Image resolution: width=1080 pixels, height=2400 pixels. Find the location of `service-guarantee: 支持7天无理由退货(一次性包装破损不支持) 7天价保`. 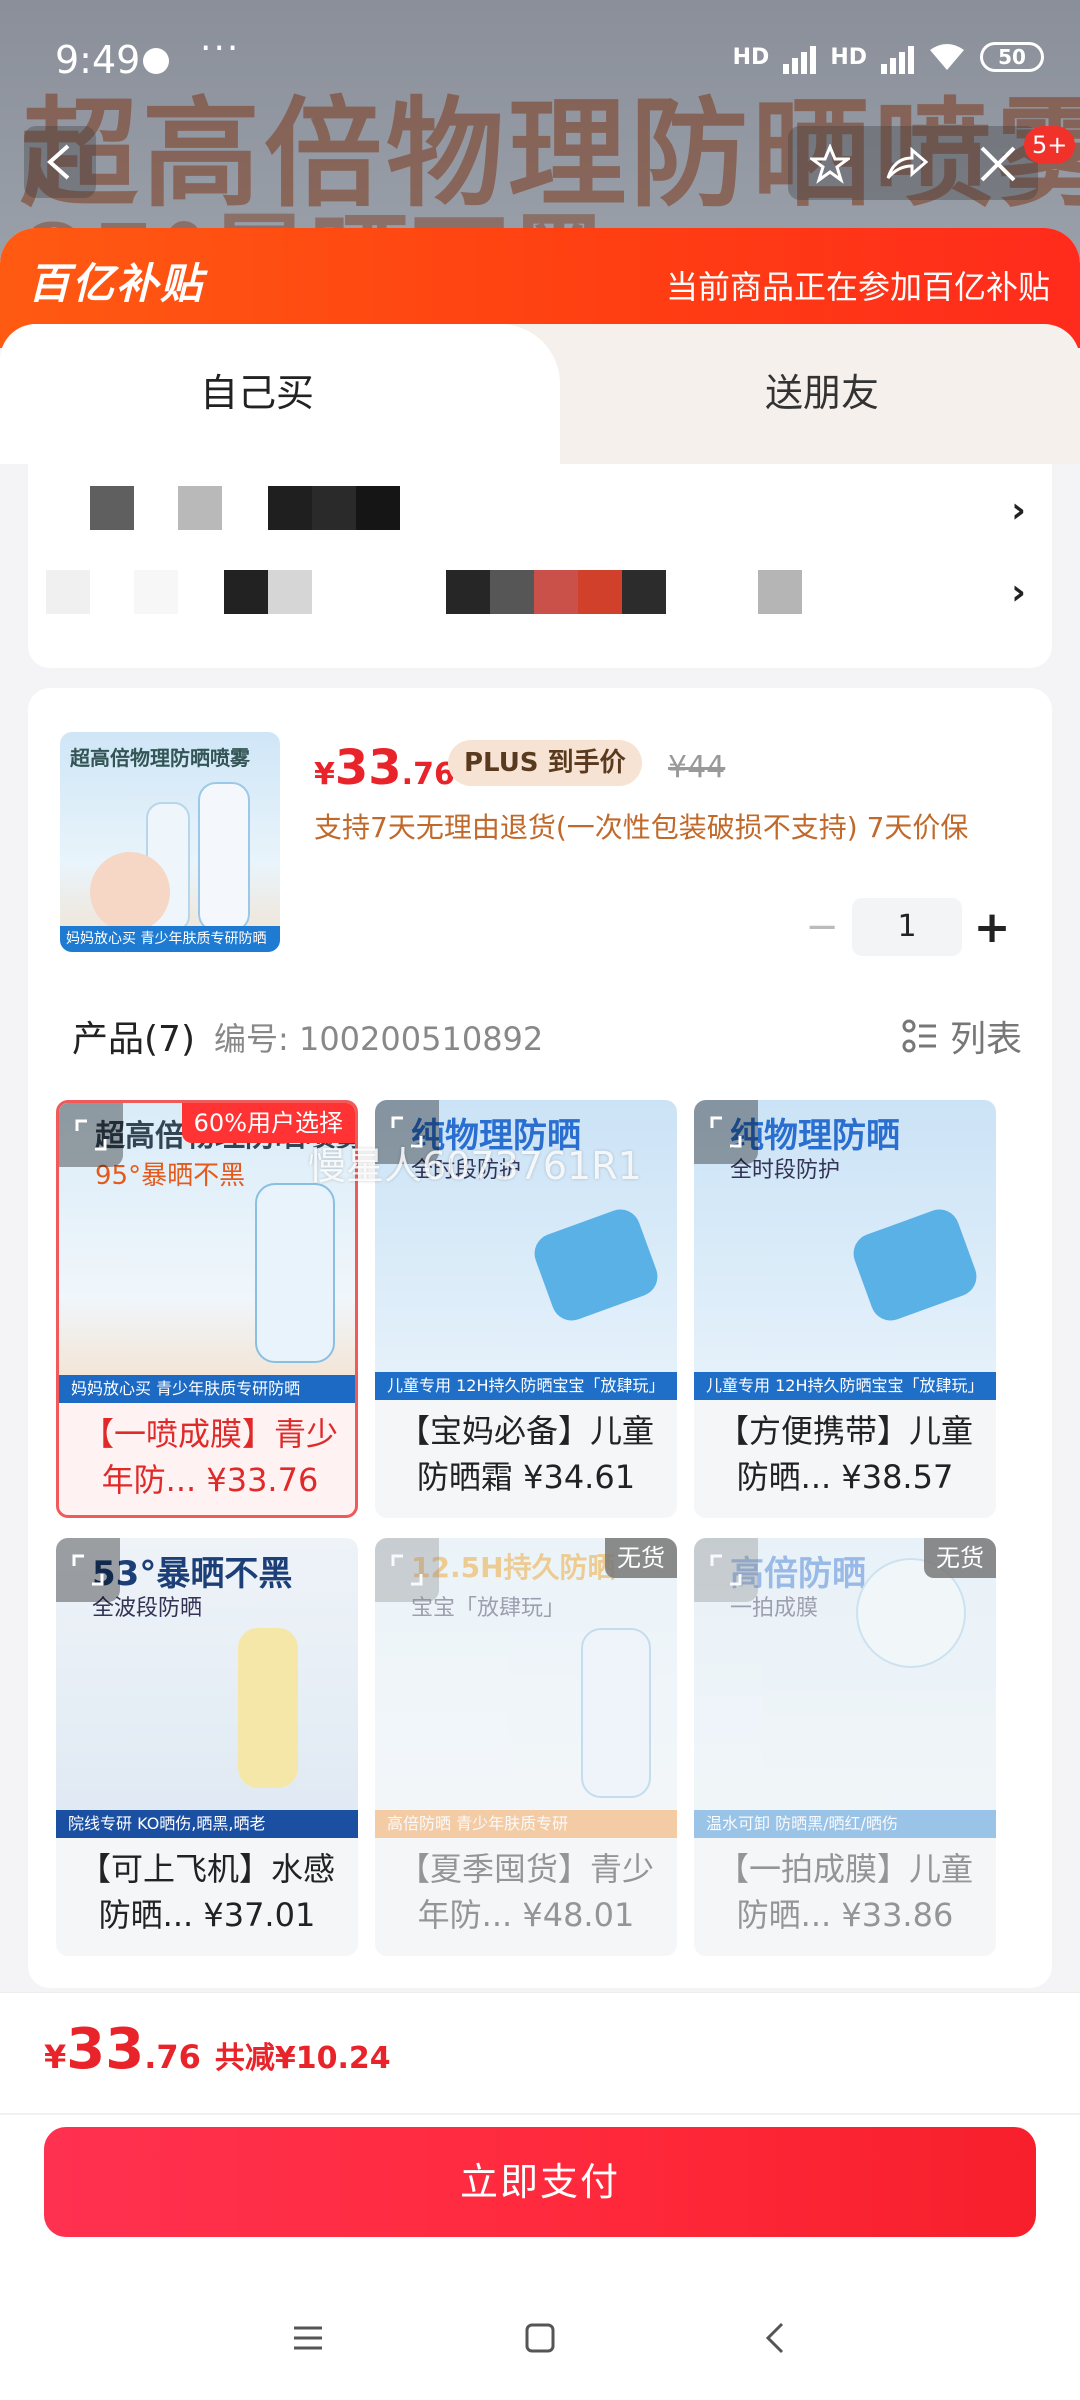

service-guarantee: 支持7天无理由退货(一次性包装破损不支持) 7天价保 is located at coordinates (641, 827).